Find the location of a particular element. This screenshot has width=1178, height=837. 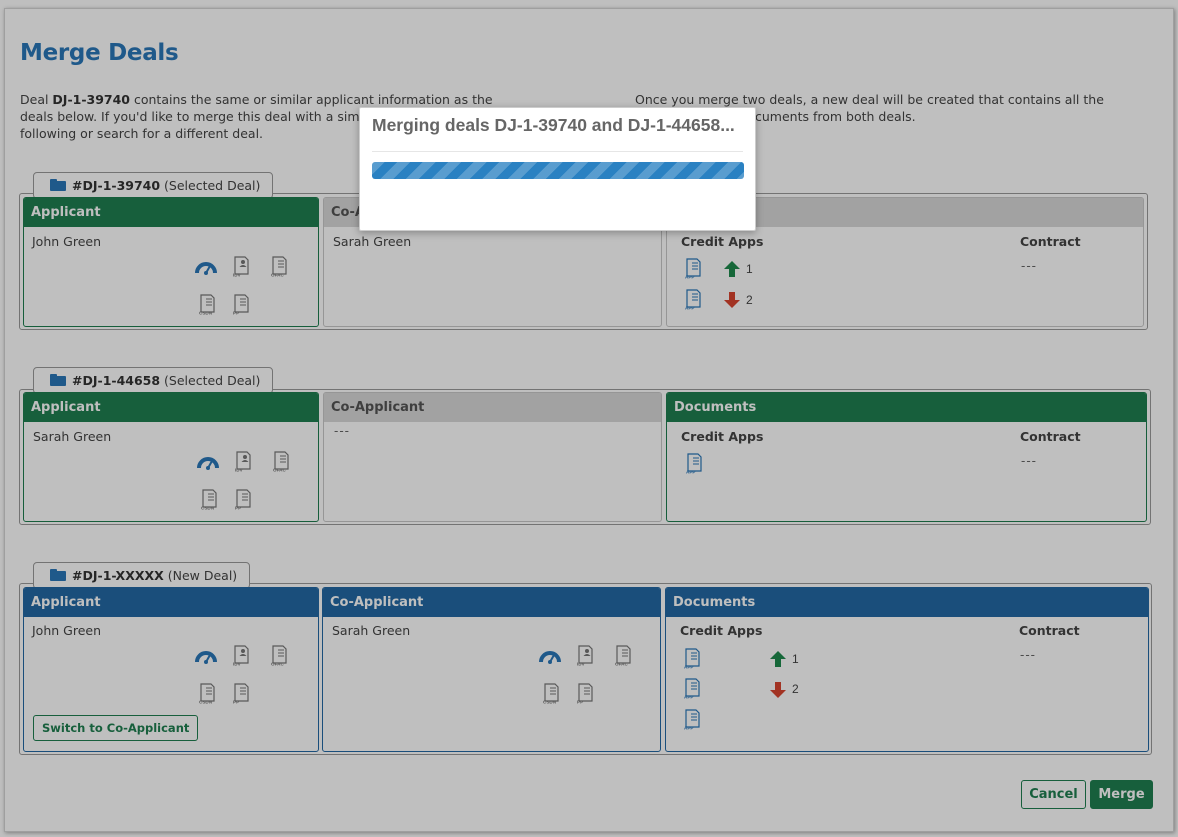

modal-divider is located at coordinates (557, 151).